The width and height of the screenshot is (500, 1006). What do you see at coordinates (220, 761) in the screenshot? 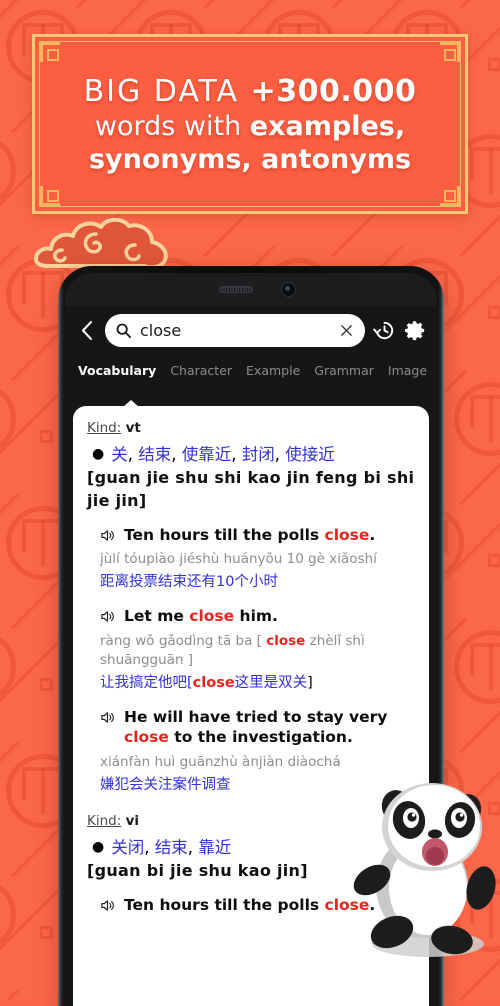
I see `example-pinyin: xiánfàn huì guānzhù ànjiàn diàochá` at bounding box center [220, 761].